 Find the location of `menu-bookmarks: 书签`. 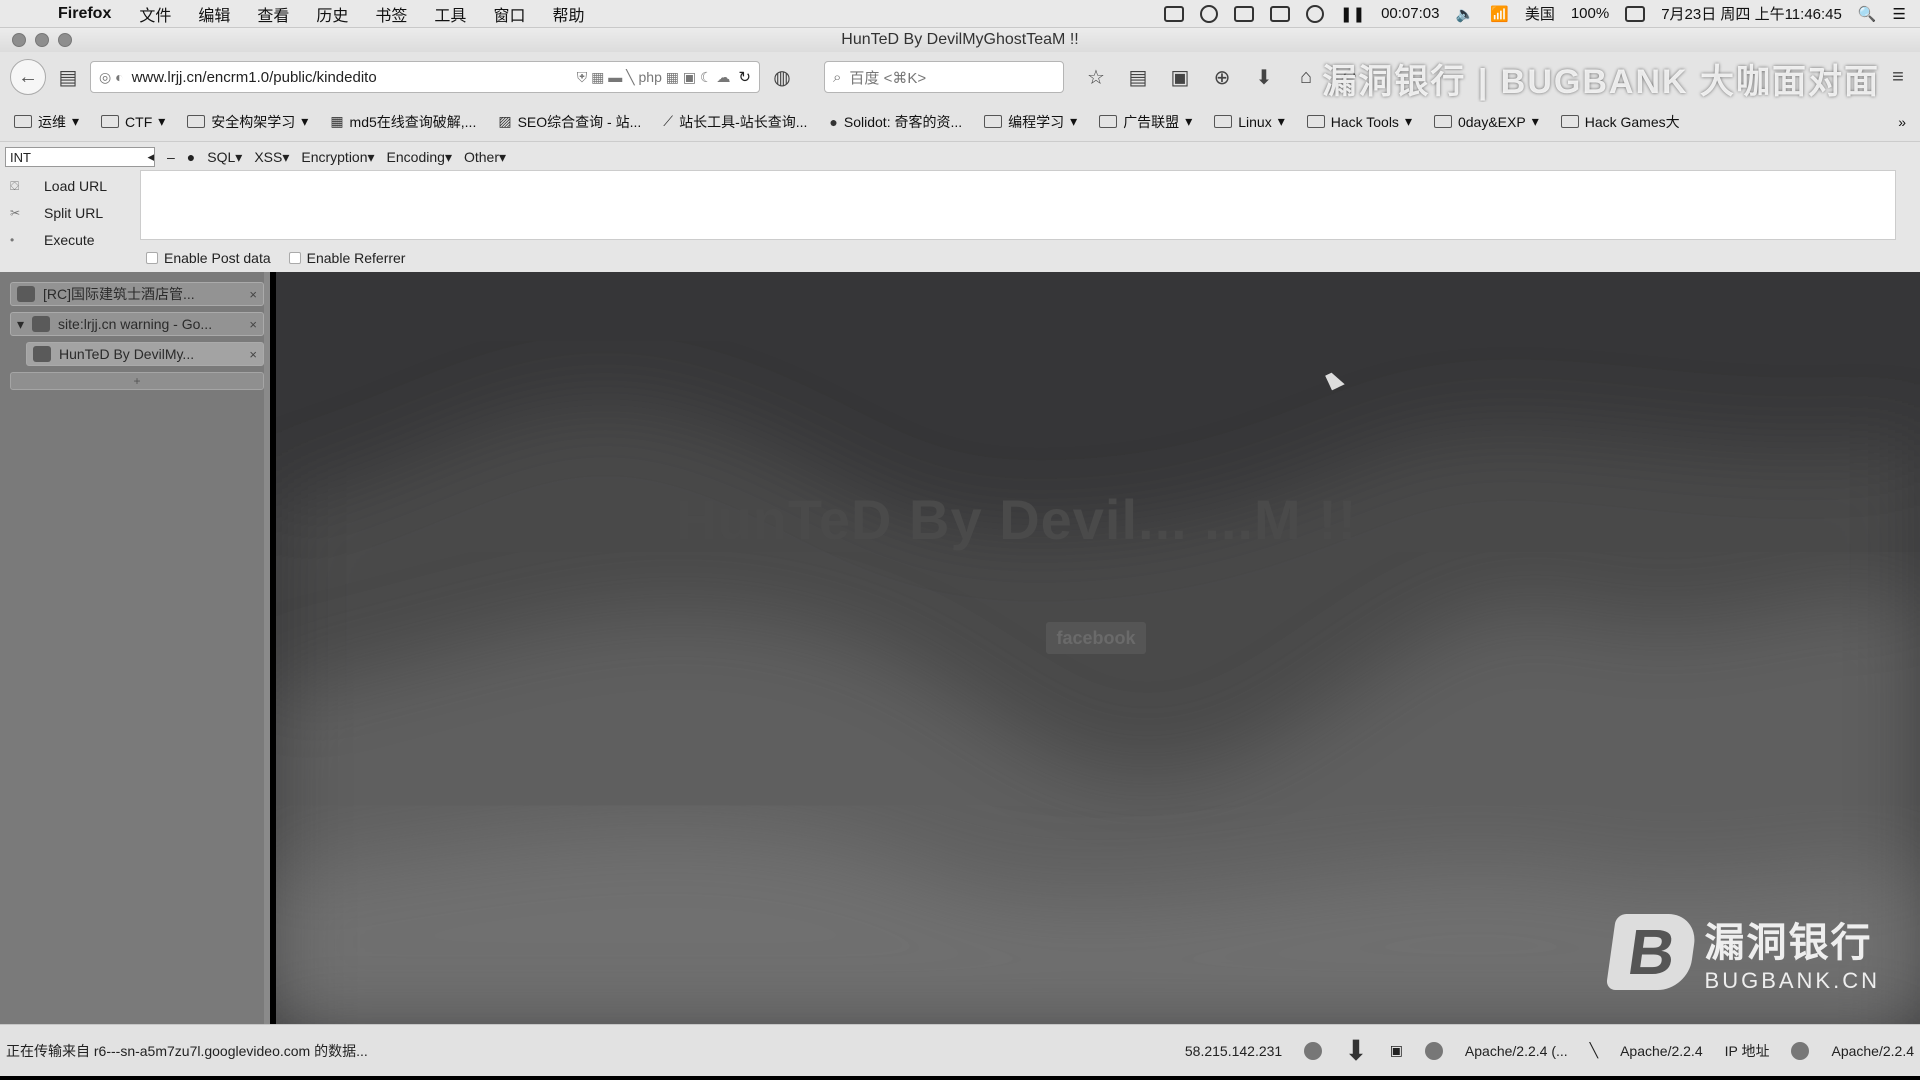

menu-bookmarks: 书签 is located at coordinates (391, 14).